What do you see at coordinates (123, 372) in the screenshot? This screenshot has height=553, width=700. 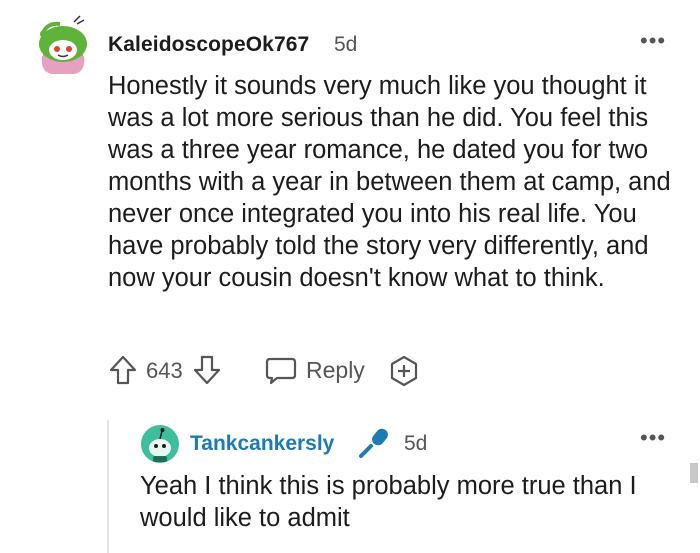 I see `upvote-icon` at bounding box center [123, 372].